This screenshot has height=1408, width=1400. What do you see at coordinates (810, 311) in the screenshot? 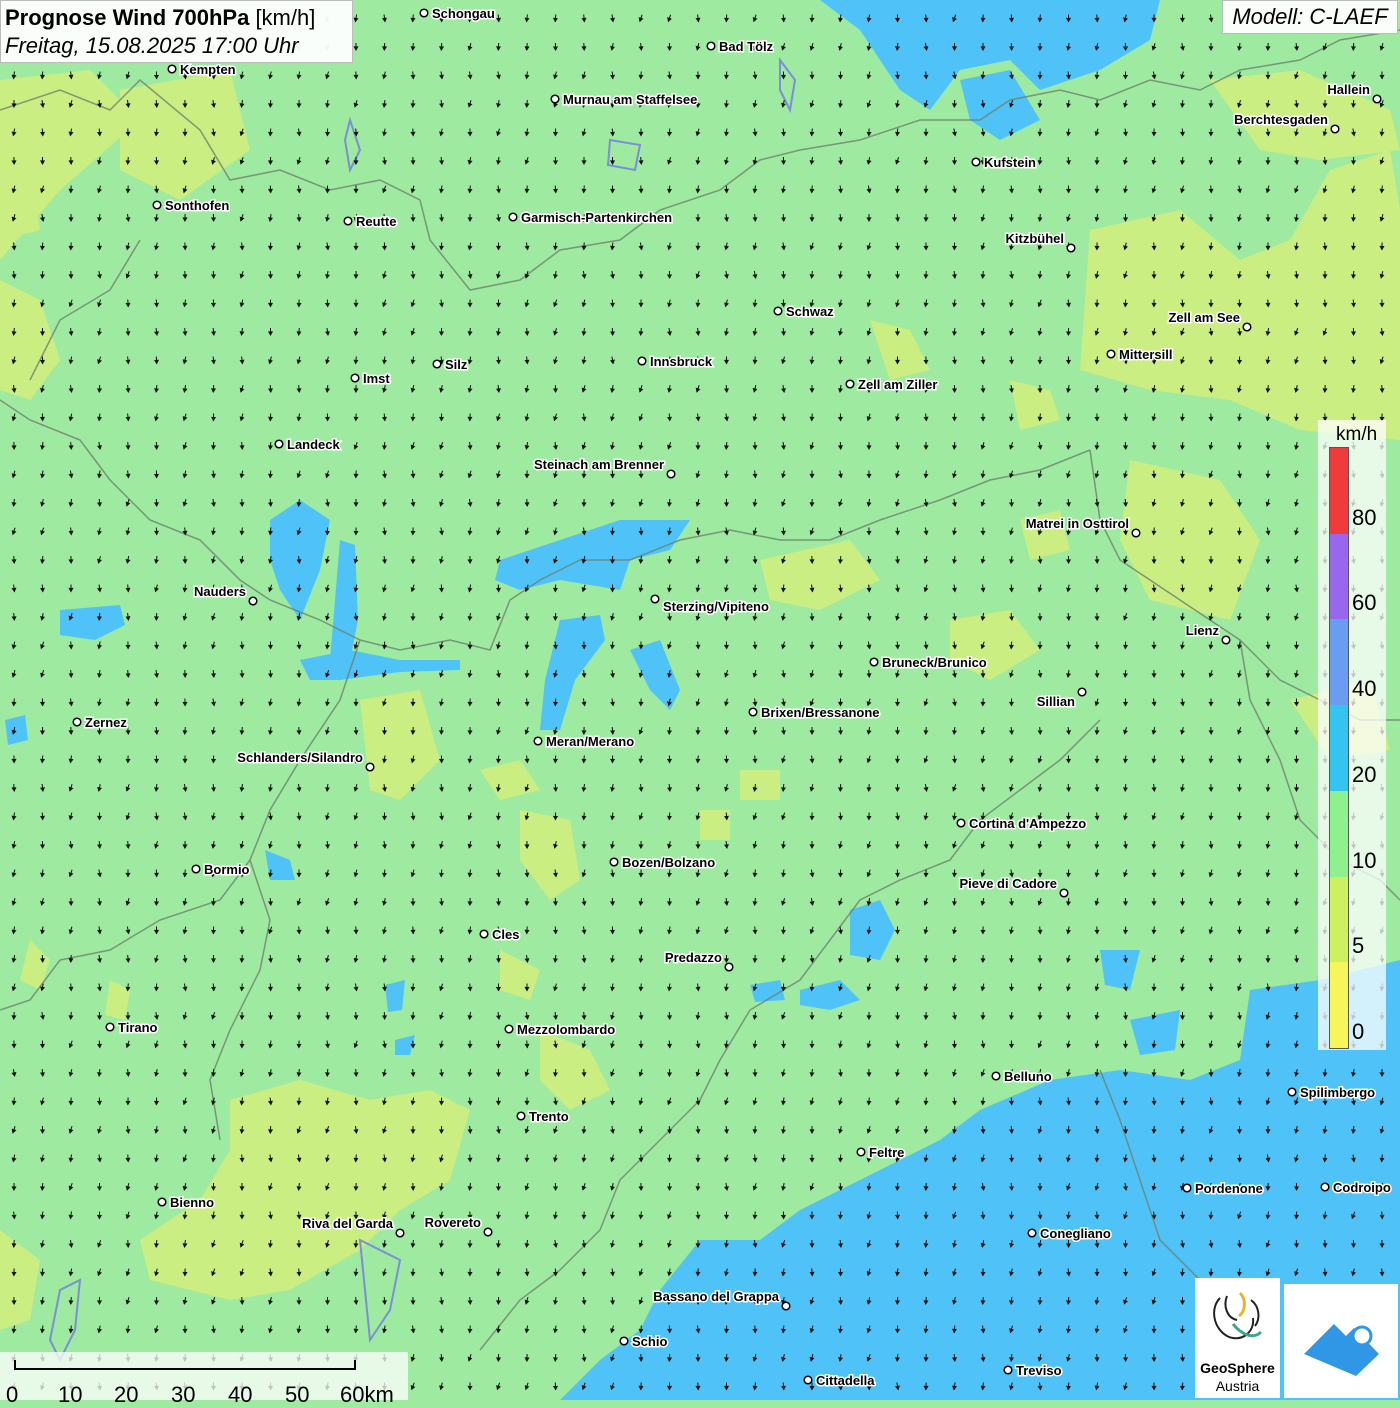
I see `city-label: Schwaz` at bounding box center [810, 311].